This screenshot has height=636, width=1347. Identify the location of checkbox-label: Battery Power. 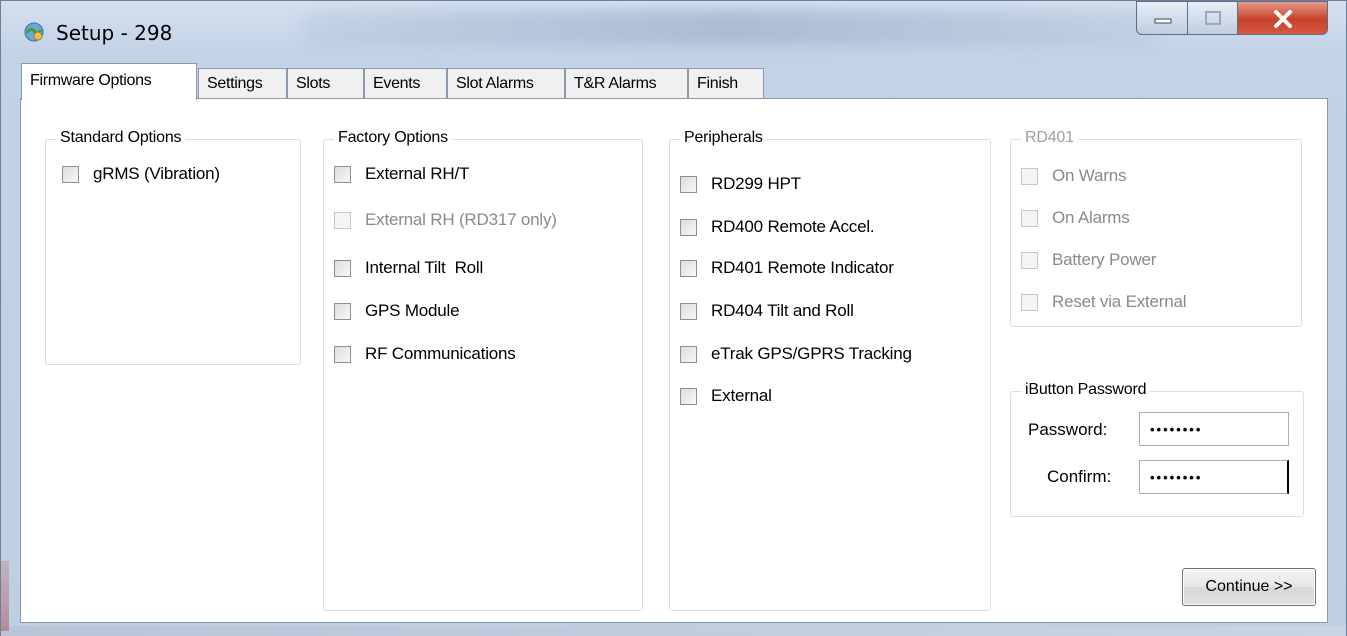
(1104, 259).